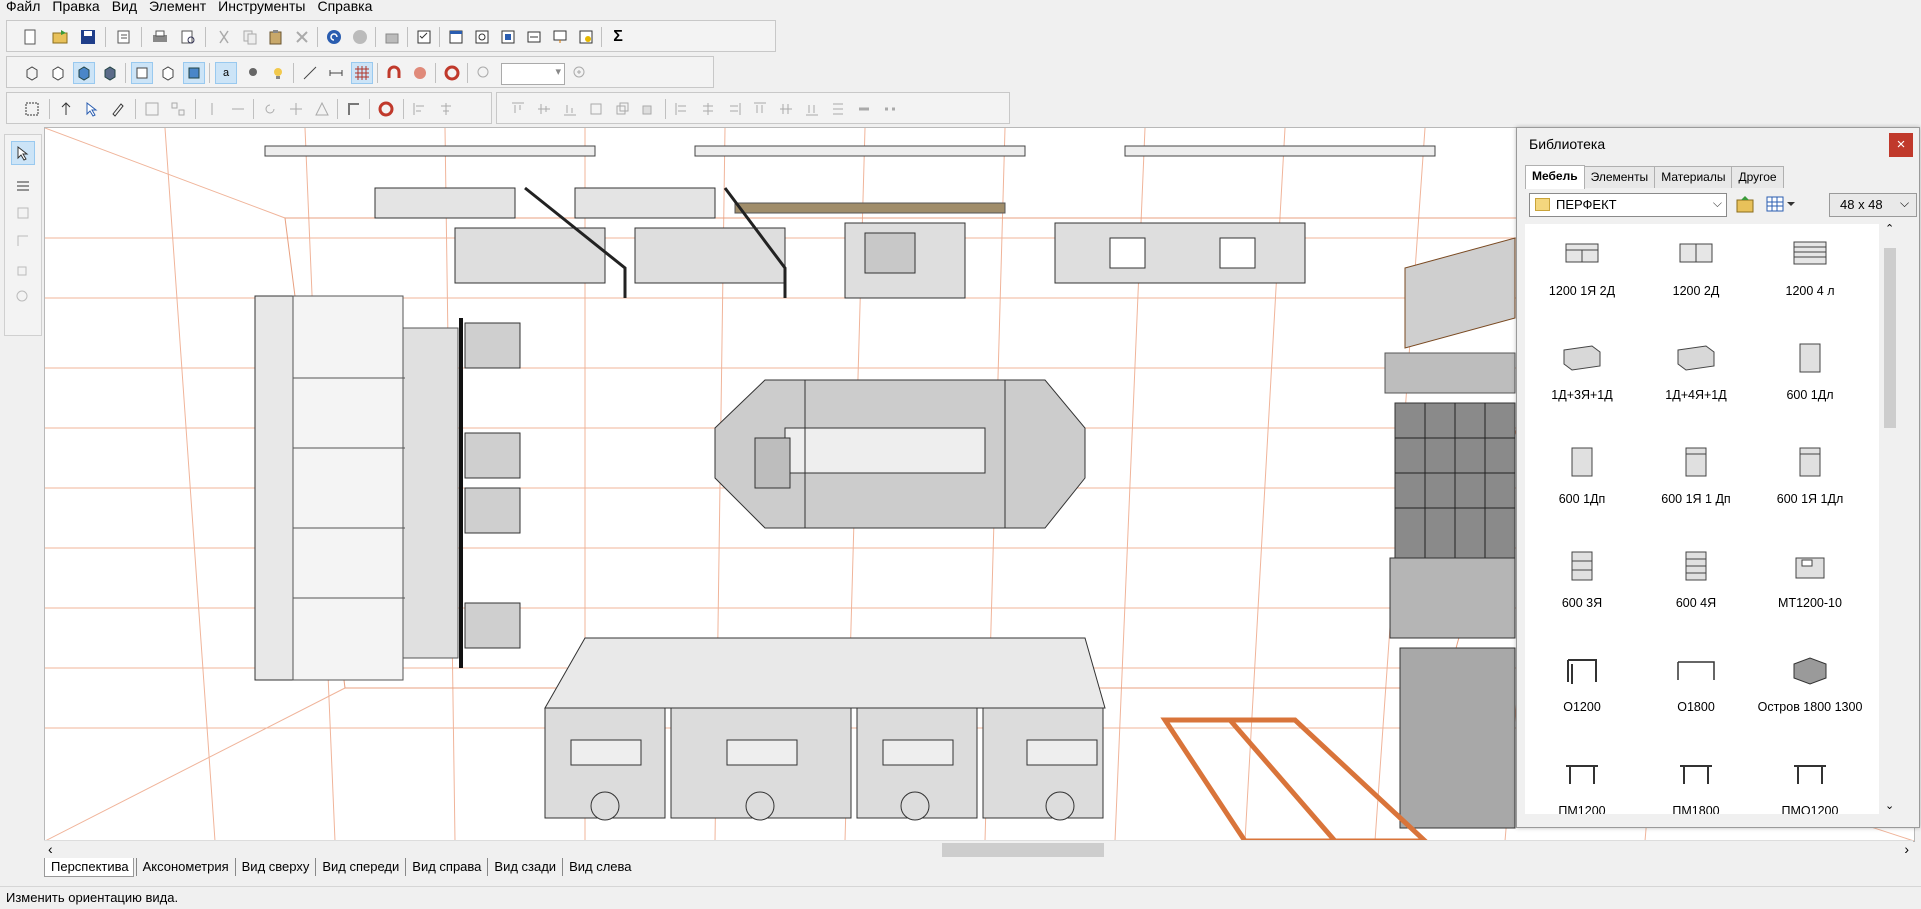  What do you see at coordinates (50, 849) in the screenshot?
I see `scroll-left-icon: ‹` at bounding box center [50, 849].